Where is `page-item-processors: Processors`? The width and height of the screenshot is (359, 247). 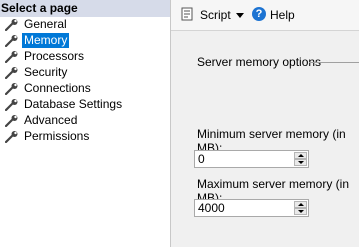 page-item-processors: Processors is located at coordinates (85, 57).